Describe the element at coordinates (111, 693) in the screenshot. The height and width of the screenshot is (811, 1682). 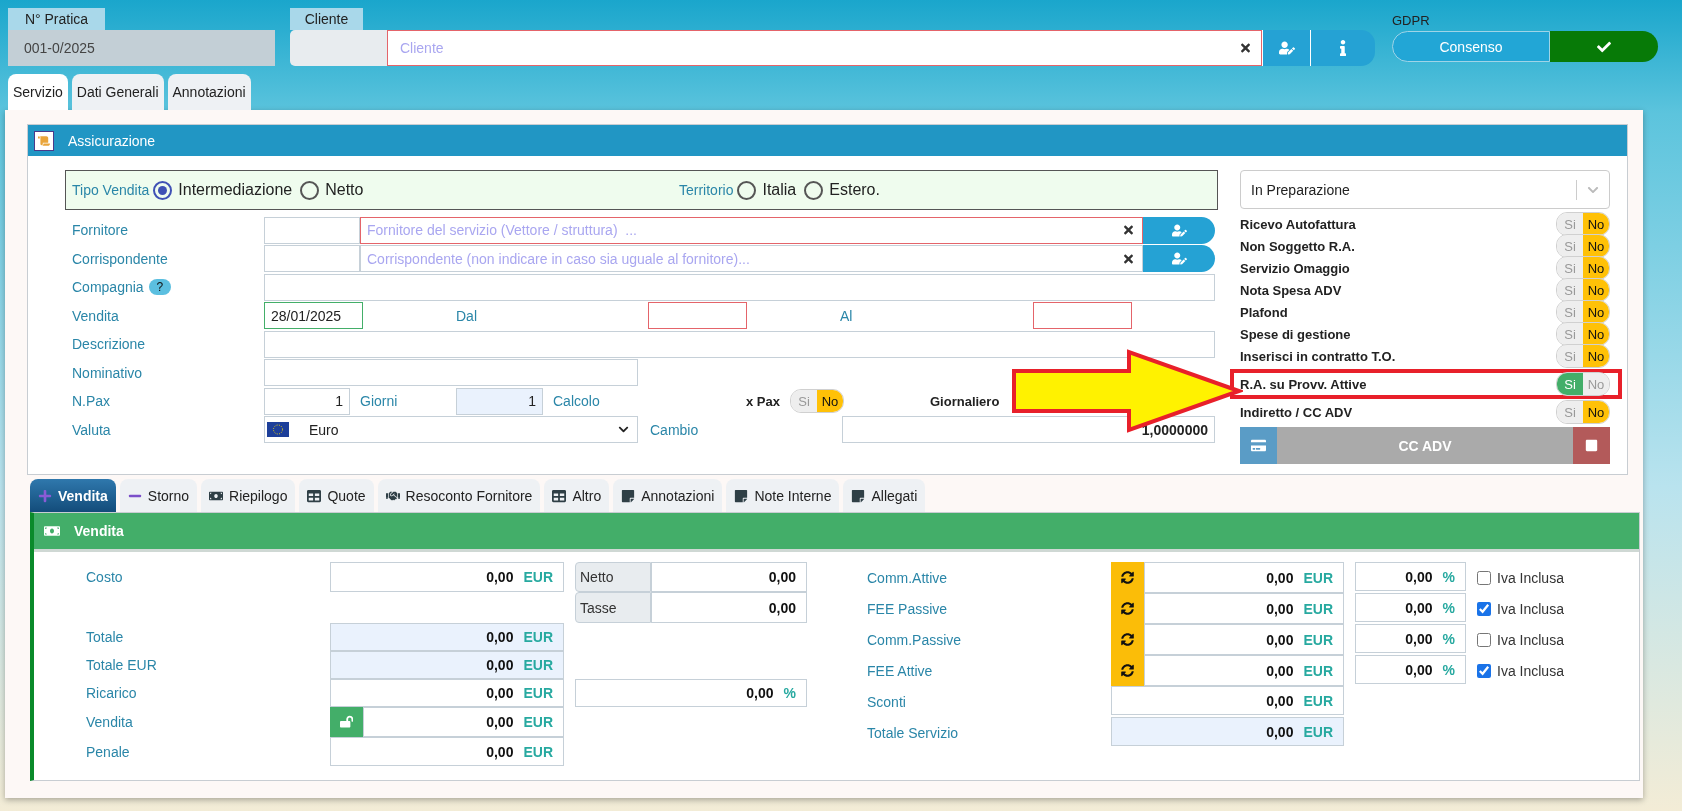
I see `field-label: Ricarico` at that location.